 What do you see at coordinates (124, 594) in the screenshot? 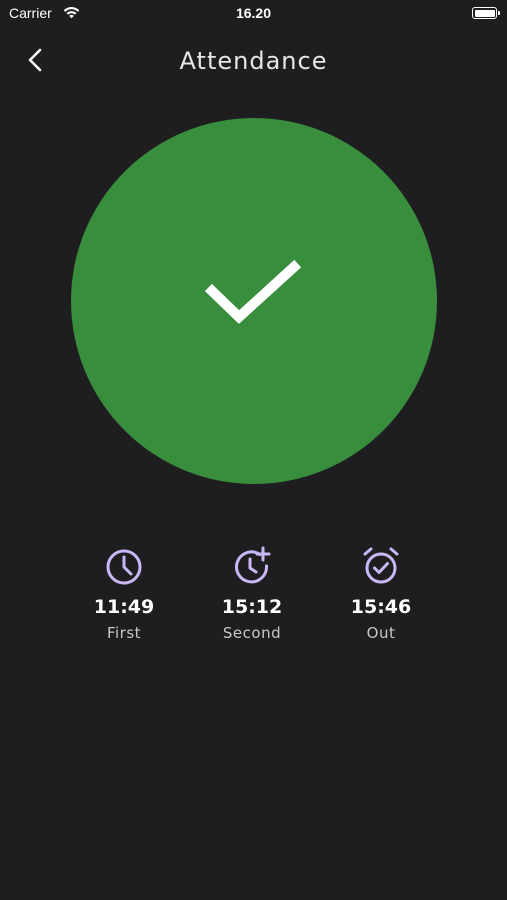
I see `stat-first: 11:49 First` at bounding box center [124, 594].